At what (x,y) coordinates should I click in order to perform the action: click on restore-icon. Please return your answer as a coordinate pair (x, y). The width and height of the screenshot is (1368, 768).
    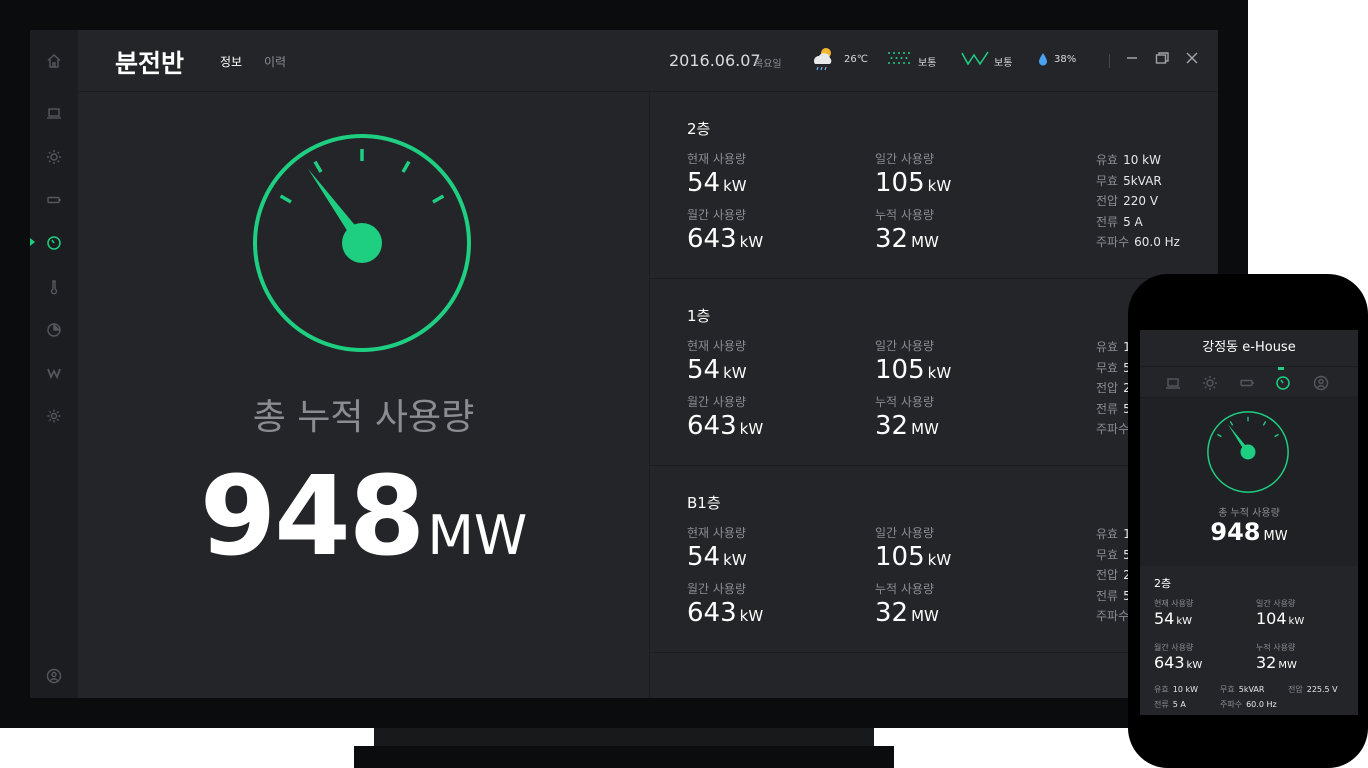
    Looking at the image, I should click on (1162, 58).